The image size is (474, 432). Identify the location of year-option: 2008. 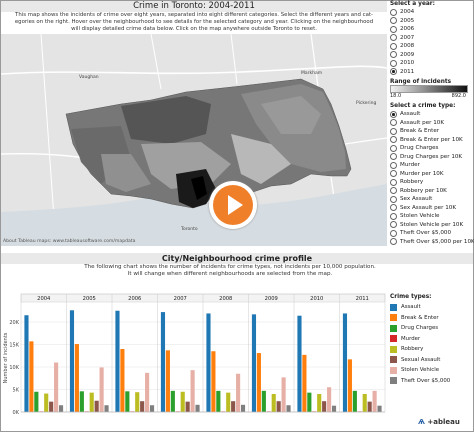
(432, 46).